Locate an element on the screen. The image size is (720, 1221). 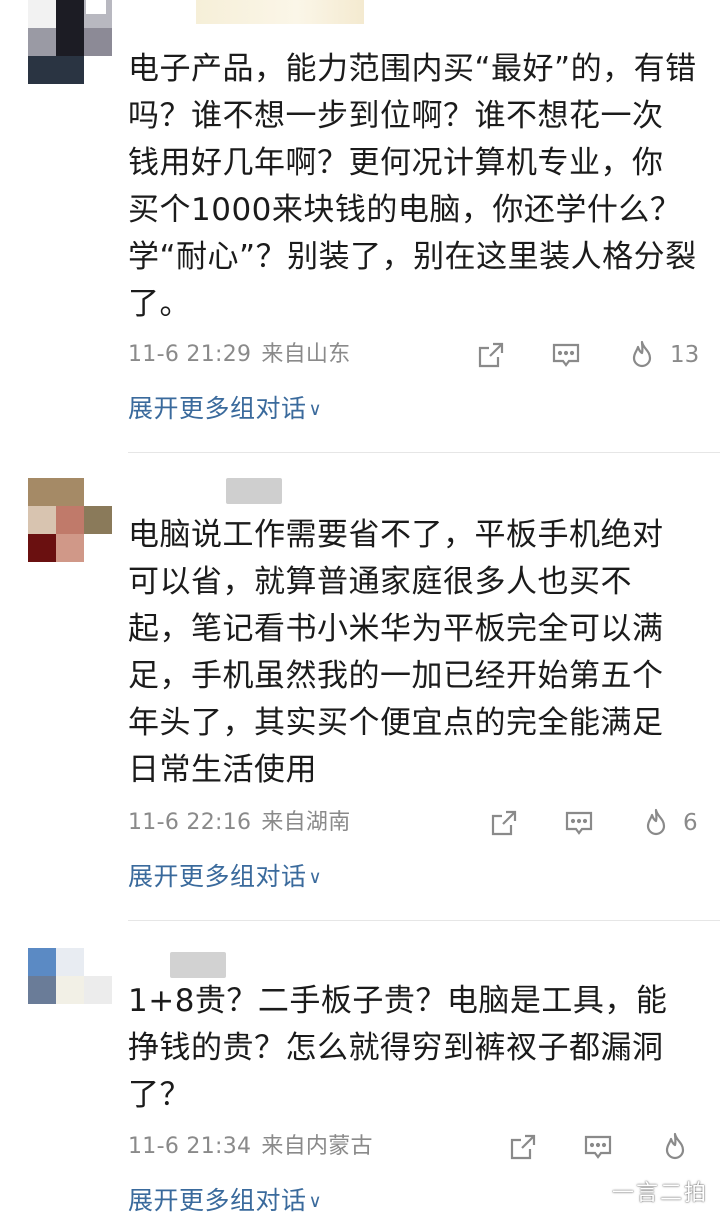
comment-line: 学“耐心”？别装了，别在这里装人格分裂 is located at coordinates (412, 257).